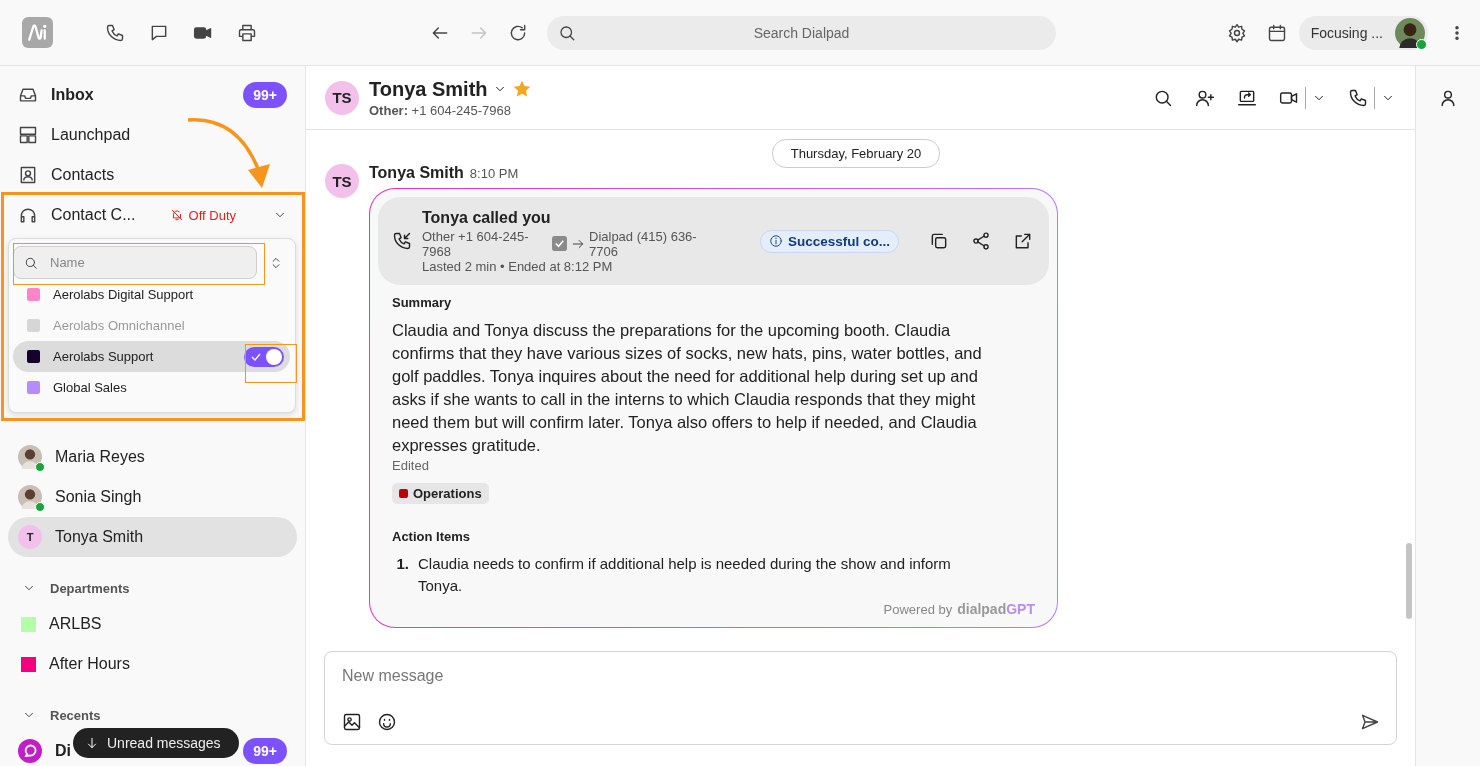 This screenshot has width=1480, height=766. What do you see at coordinates (643, 243) in the screenshot?
I see `callee-number: Dialpad (415) 636-7706` at bounding box center [643, 243].